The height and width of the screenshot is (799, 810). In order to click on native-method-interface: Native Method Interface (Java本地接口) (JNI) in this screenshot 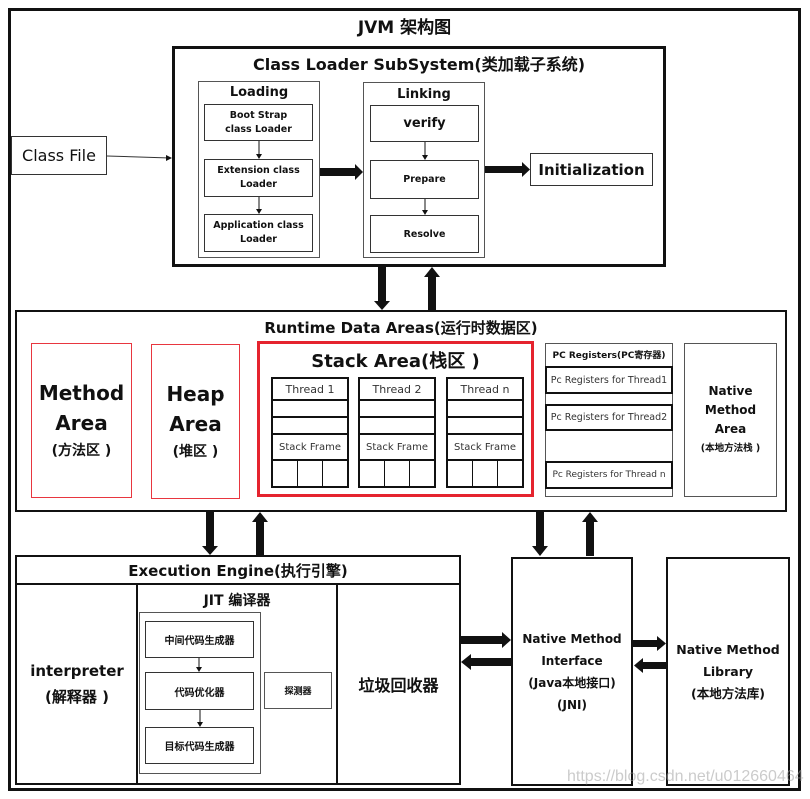, I will do `click(572, 671)`.